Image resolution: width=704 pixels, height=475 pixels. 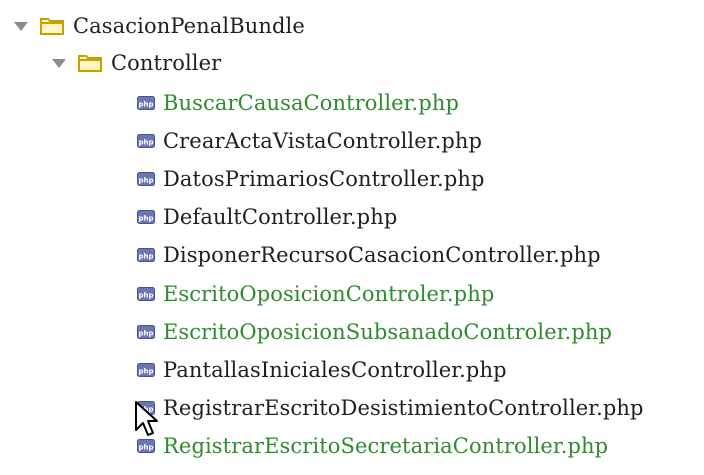 What do you see at coordinates (280, 217) in the screenshot?
I see `file-label: DefaultController.php` at bounding box center [280, 217].